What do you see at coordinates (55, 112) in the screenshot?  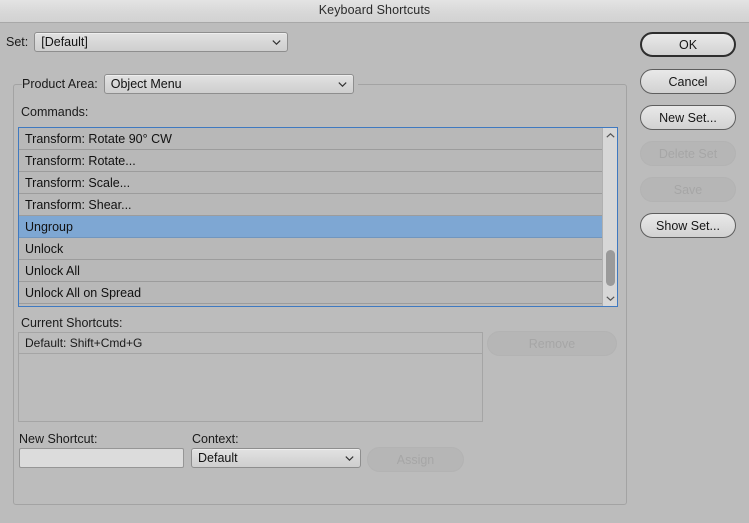 I see `commands-label: Commands:` at bounding box center [55, 112].